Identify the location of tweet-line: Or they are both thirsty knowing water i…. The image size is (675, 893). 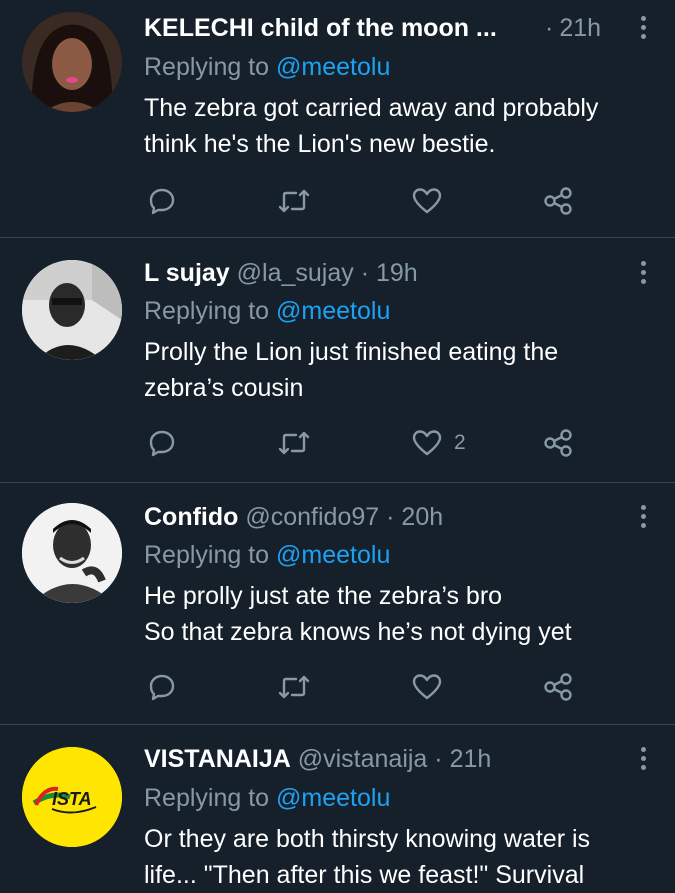
(367, 839).